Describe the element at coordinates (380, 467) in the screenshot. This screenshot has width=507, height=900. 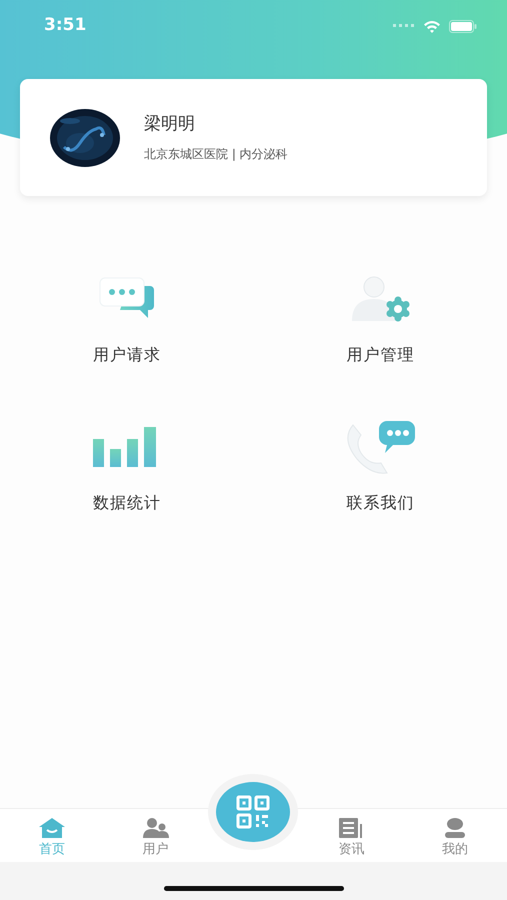
I see `menu-item: 联系我们` at that location.